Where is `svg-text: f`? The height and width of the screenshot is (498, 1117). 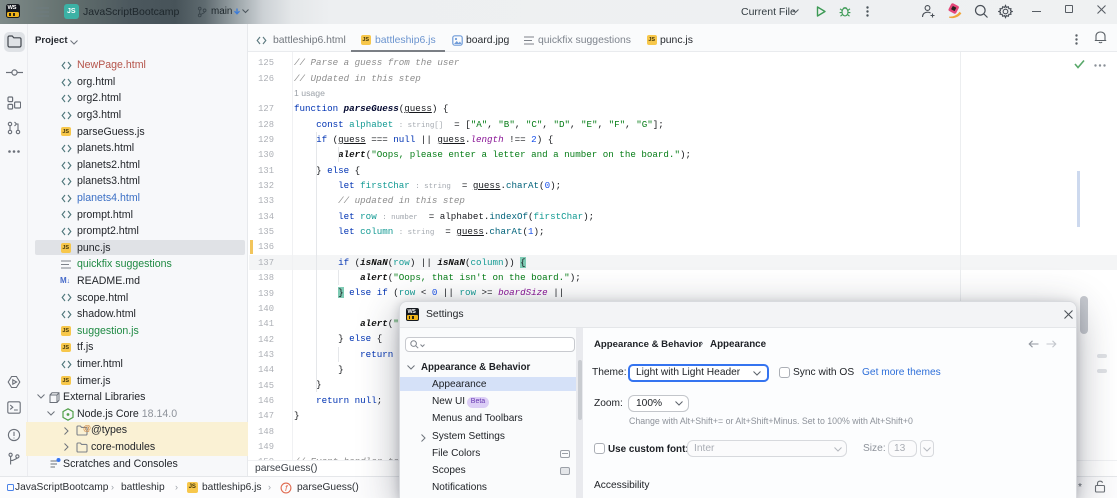
svg-text: f is located at coordinates (287, 488).